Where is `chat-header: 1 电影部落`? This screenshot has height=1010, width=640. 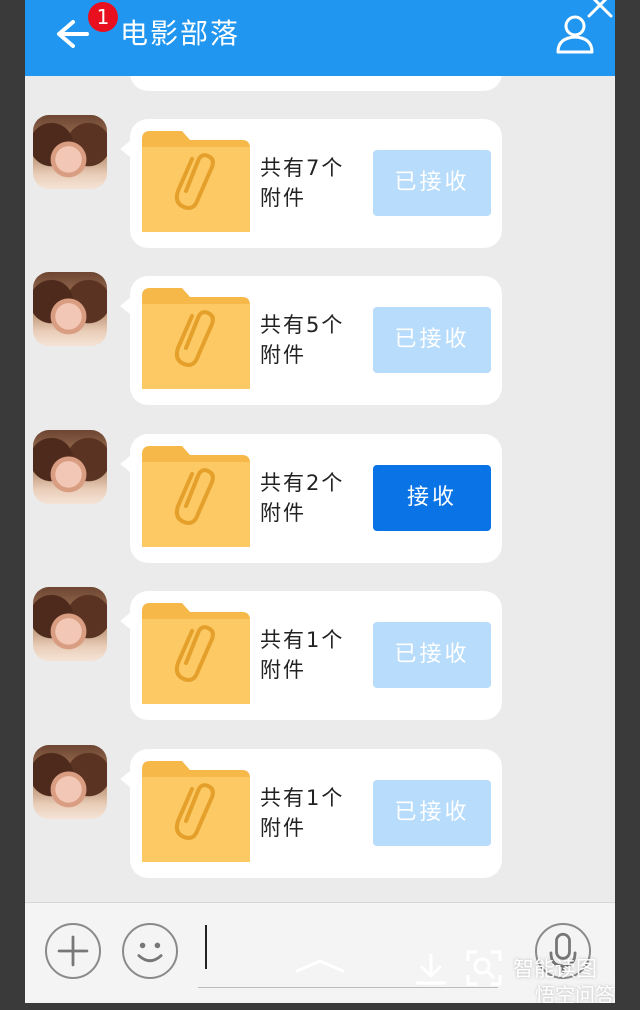
chat-header: 1 电影部落 is located at coordinates (320, 38).